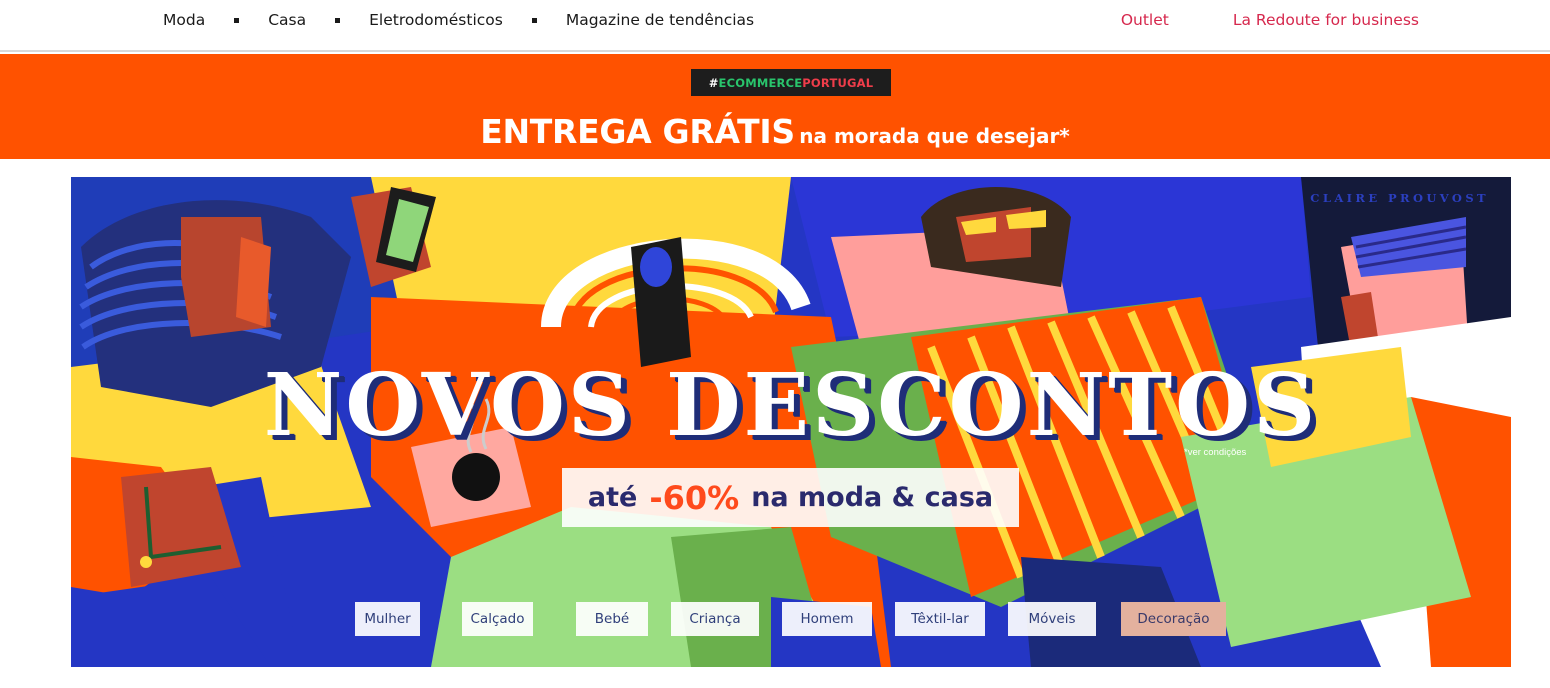 This screenshot has height=688, width=1550. Describe the element at coordinates (660, 20) in the screenshot. I see `nav-magazine: Magazine de tendências` at that location.